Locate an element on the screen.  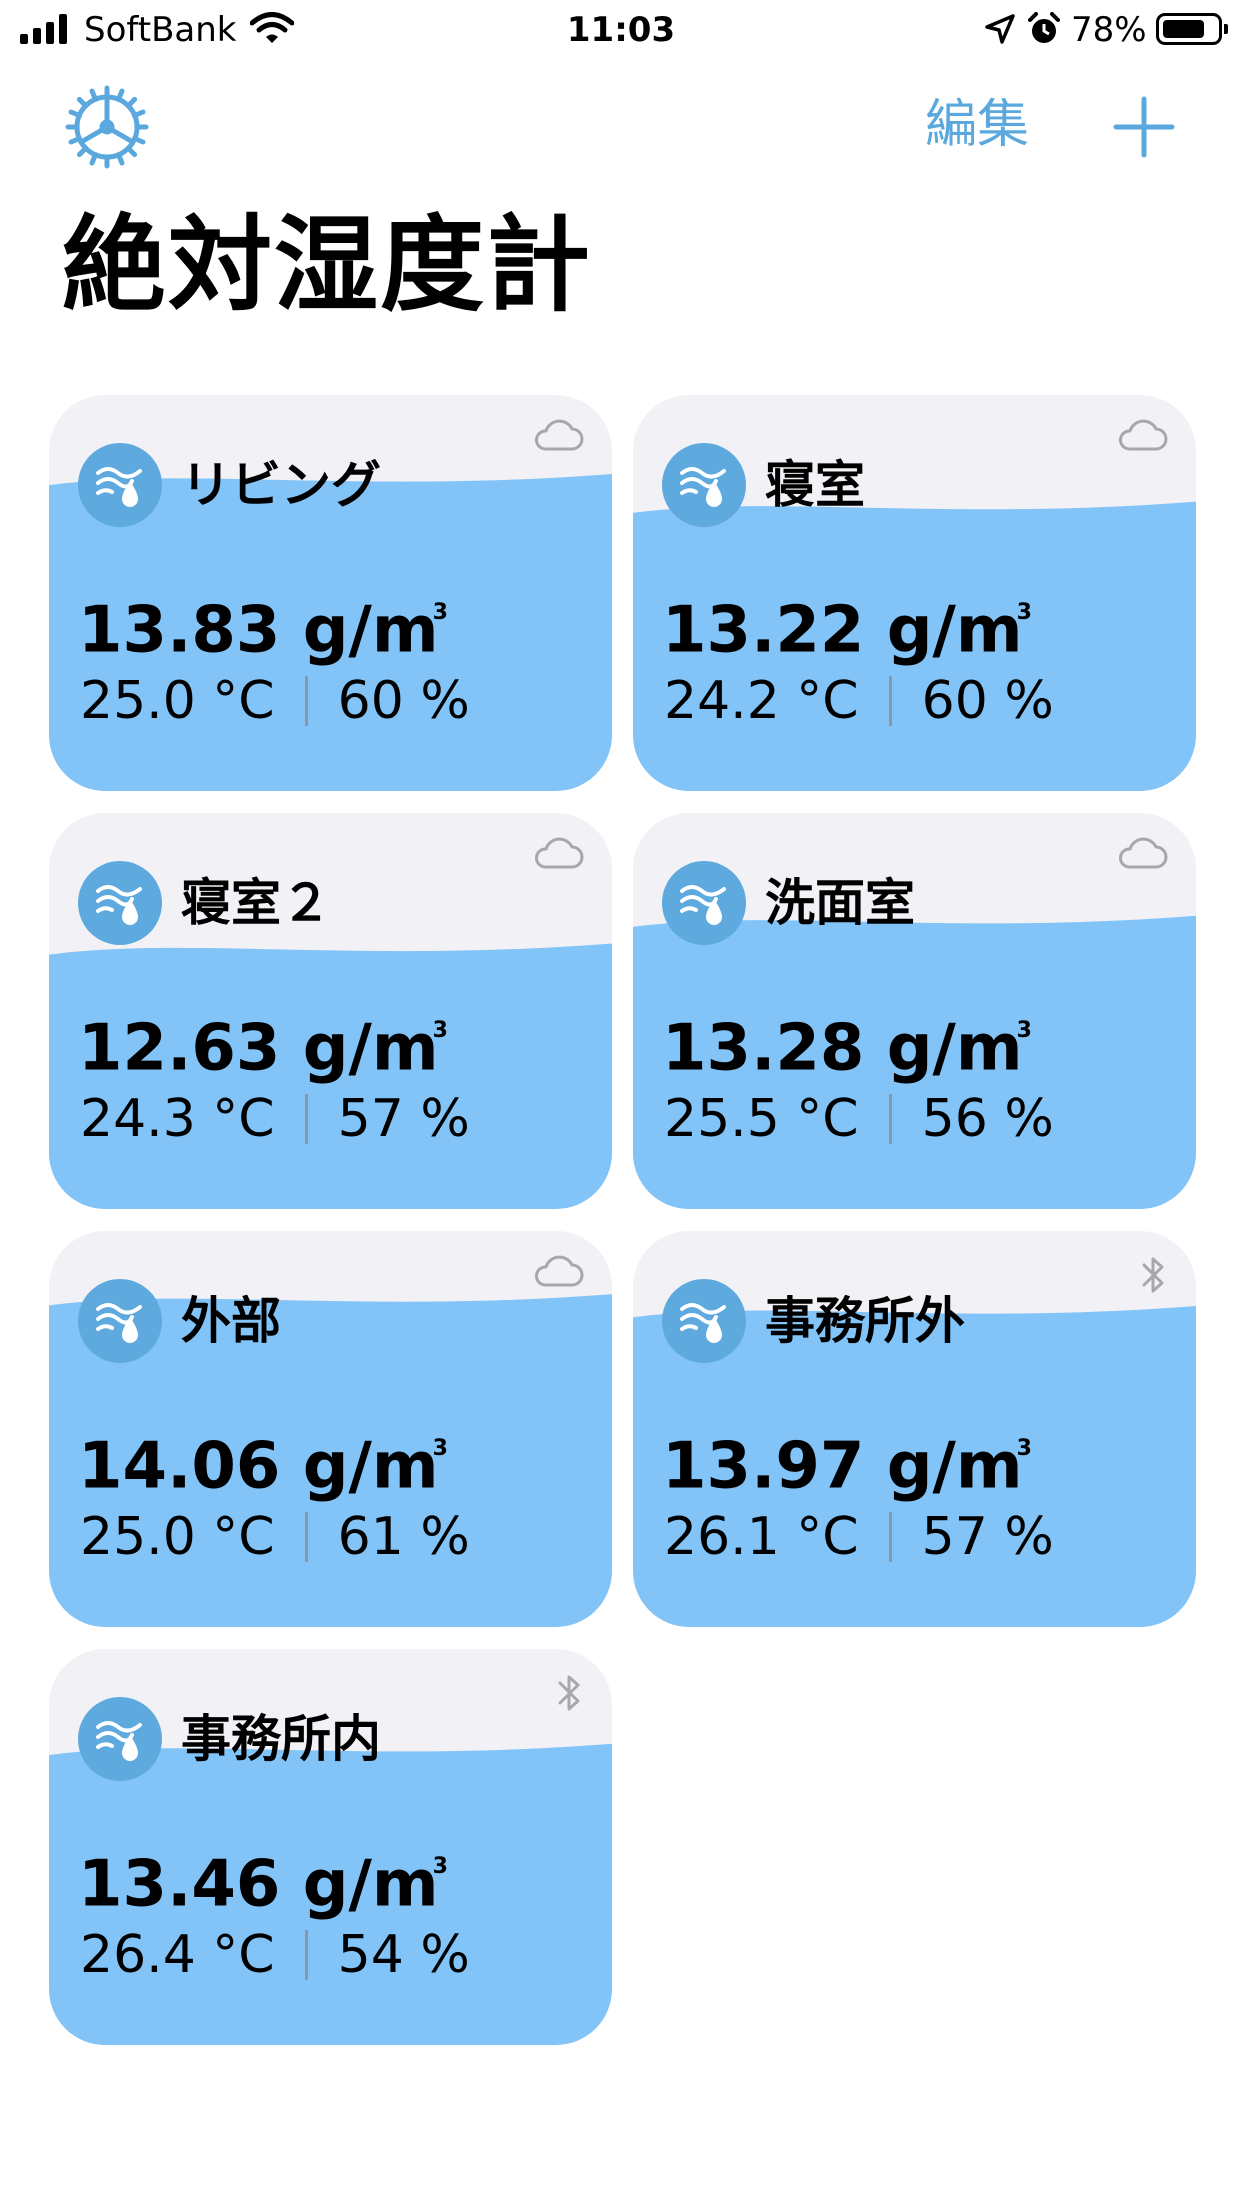
sensor-name: 外部 is located at coordinates (231, 1321).